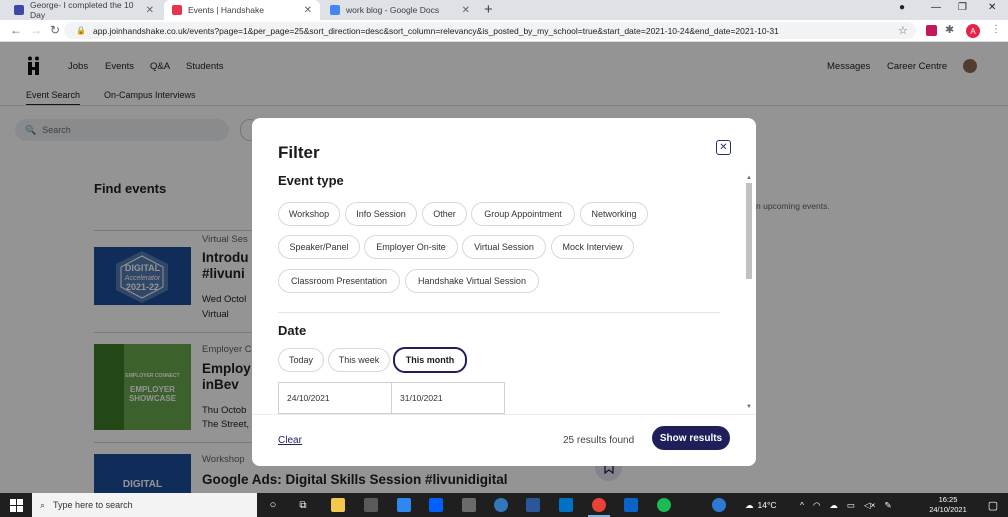 The height and width of the screenshot is (517, 1008). What do you see at coordinates (339, 281) in the screenshot?
I see `chip-classroom-presentation: Classroom Presentation` at bounding box center [339, 281].